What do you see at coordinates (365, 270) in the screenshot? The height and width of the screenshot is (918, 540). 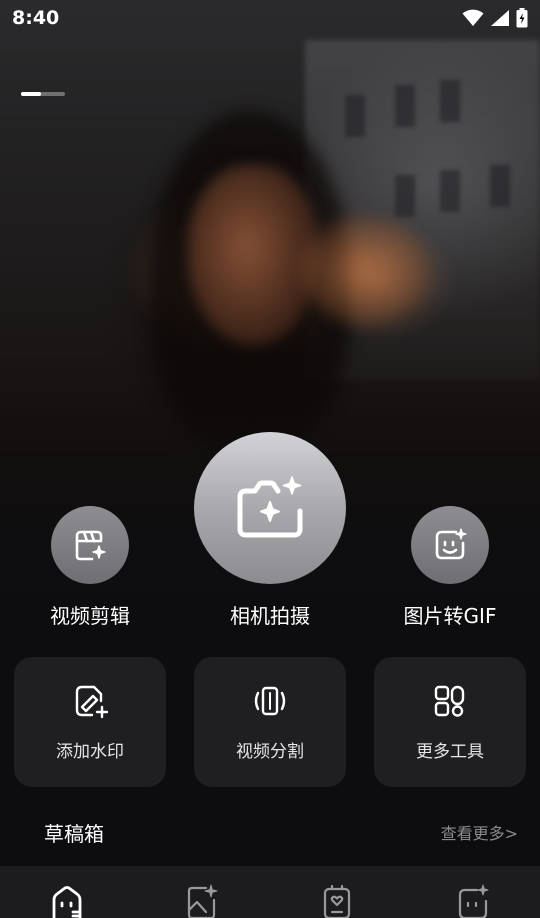 I see `portrait-arm` at bounding box center [365, 270].